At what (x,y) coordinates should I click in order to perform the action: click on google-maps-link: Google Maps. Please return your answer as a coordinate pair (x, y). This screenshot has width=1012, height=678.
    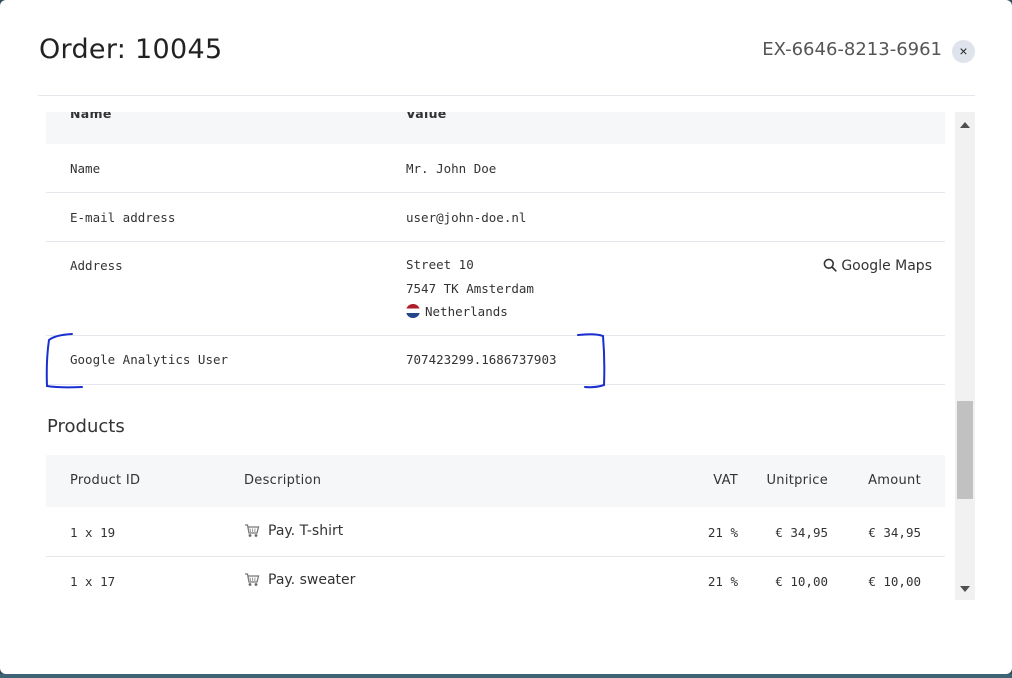
    Looking at the image, I should click on (877, 266).